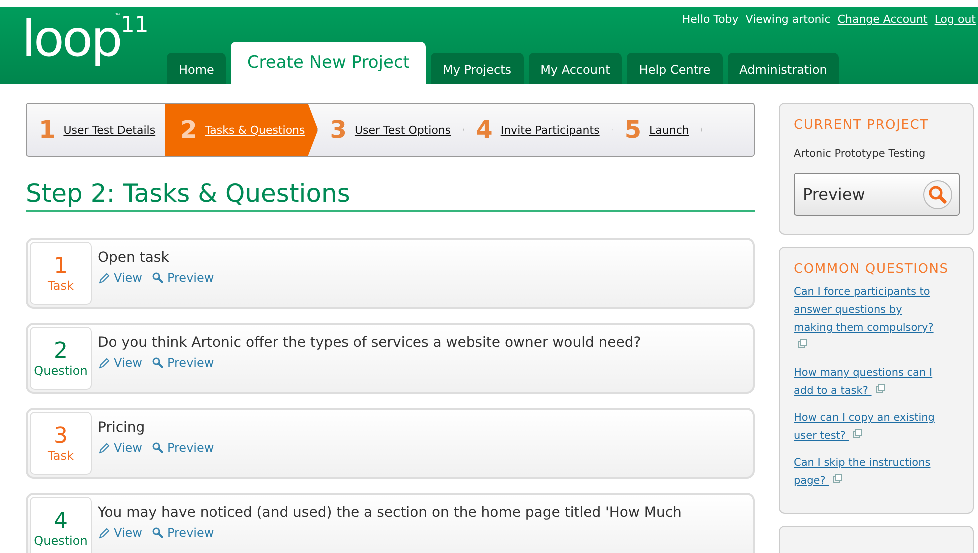  What do you see at coordinates (390, 513) in the screenshot?
I see `item-title: You may have noticed (and used) the a section on the home page titled 'How Much` at bounding box center [390, 513].